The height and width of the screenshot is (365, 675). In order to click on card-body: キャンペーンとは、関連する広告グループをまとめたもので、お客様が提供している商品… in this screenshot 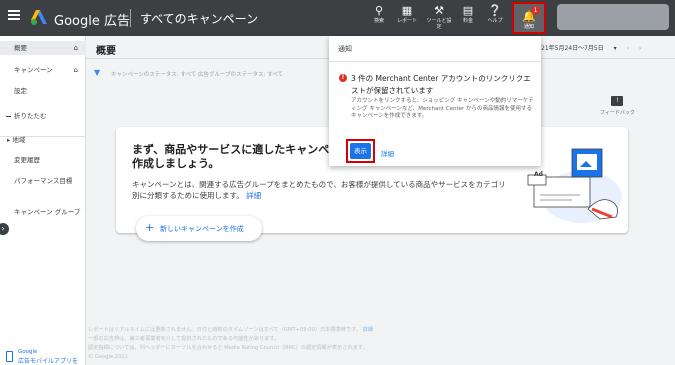, I will do `click(322, 190)`.